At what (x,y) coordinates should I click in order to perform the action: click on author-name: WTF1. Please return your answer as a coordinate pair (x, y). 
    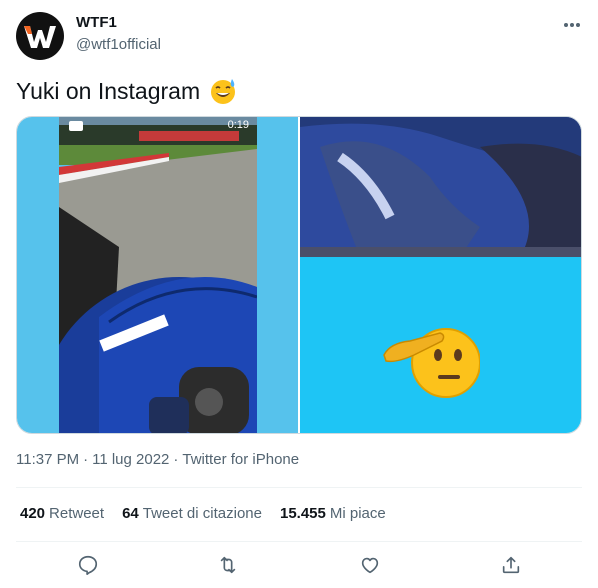
    Looking at the image, I should click on (96, 22).